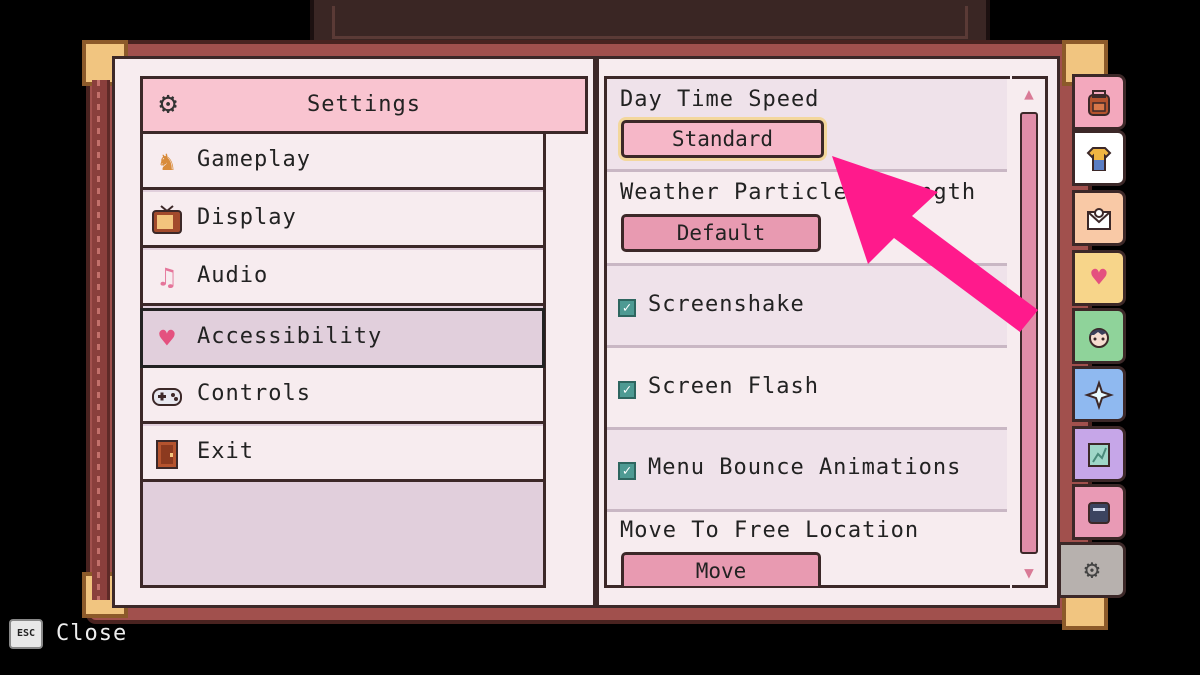 The height and width of the screenshot is (675, 1200). I want to click on menu-item-label: Accessibility, so click(290, 336).